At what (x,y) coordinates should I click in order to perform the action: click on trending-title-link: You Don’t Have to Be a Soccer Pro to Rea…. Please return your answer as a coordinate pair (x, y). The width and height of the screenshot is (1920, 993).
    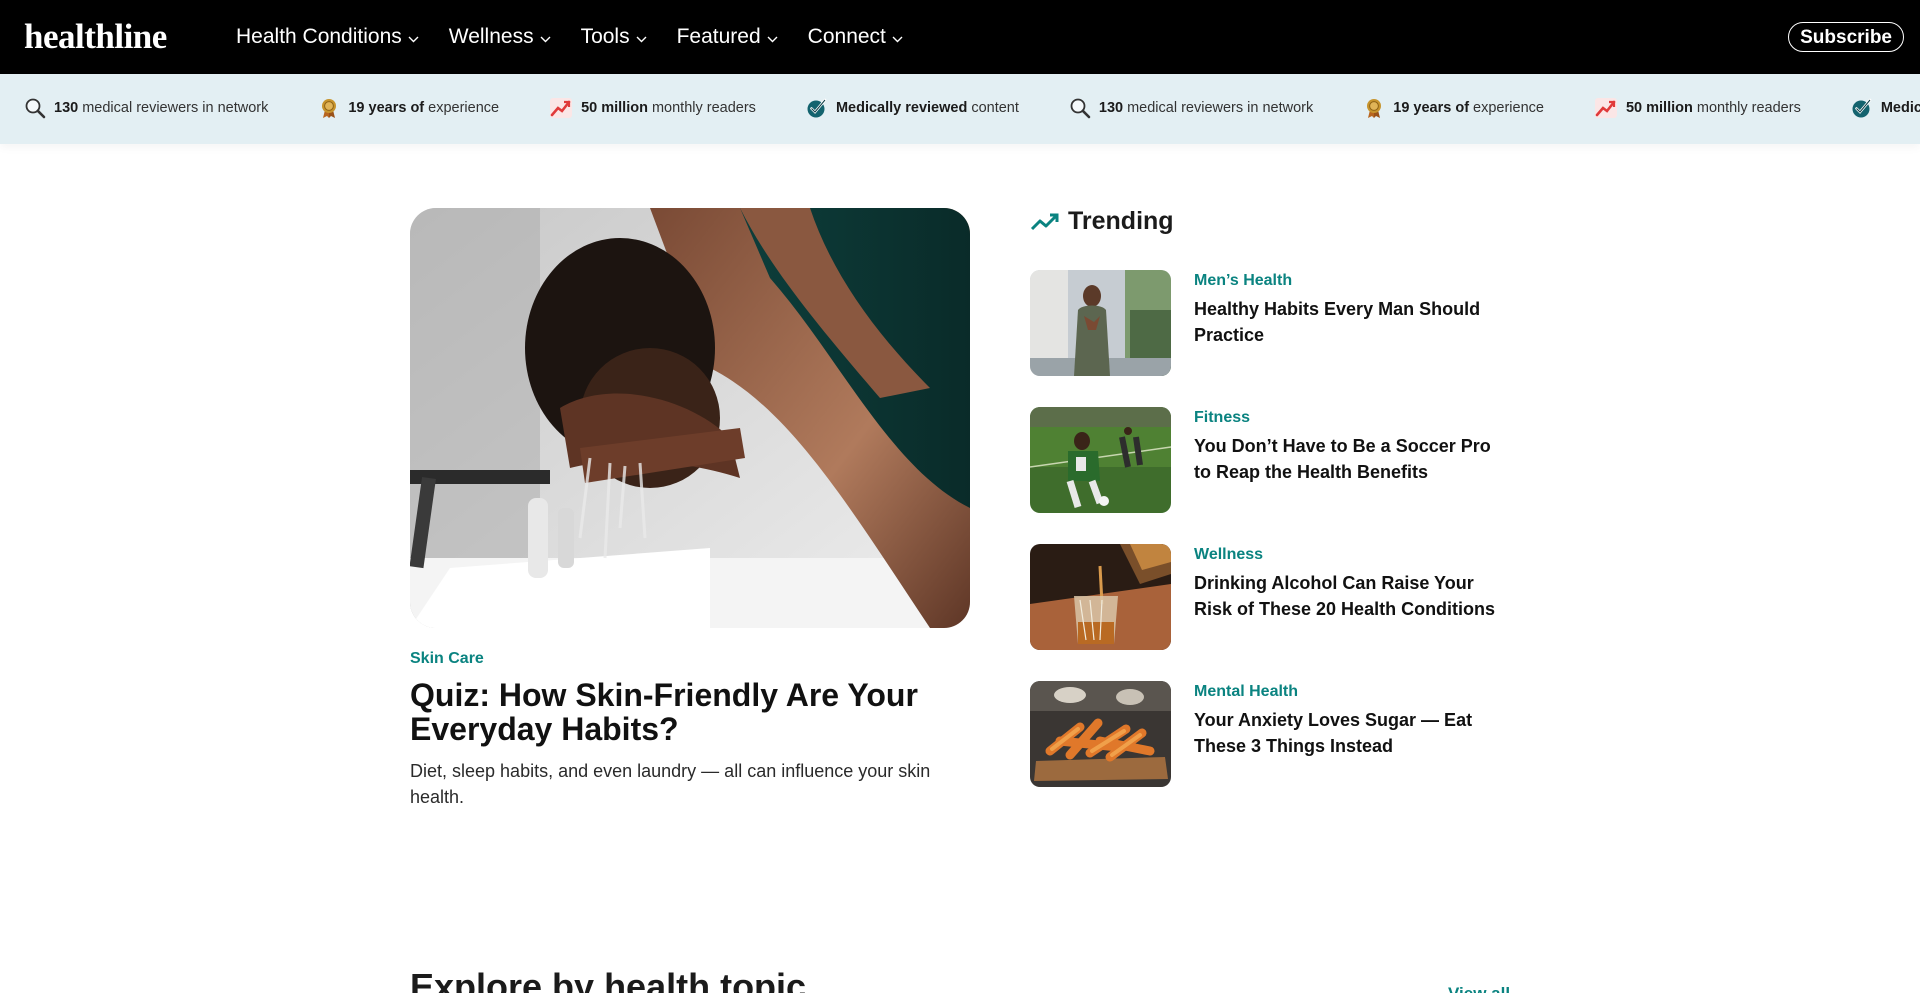
    Looking at the image, I should click on (1349, 459).